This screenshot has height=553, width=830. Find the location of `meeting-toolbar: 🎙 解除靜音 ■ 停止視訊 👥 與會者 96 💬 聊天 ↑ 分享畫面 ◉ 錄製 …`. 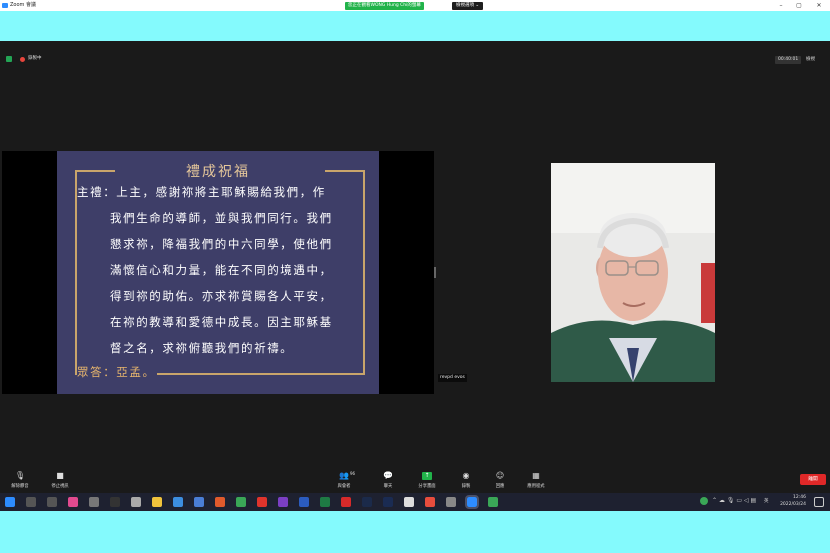

meeting-toolbar: 🎙 解除靜音 ■ 停止視訊 👥 與會者 96 💬 聊天 ↑ 分享畫面 ◉ 錄製 … is located at coordinates (415, 480).